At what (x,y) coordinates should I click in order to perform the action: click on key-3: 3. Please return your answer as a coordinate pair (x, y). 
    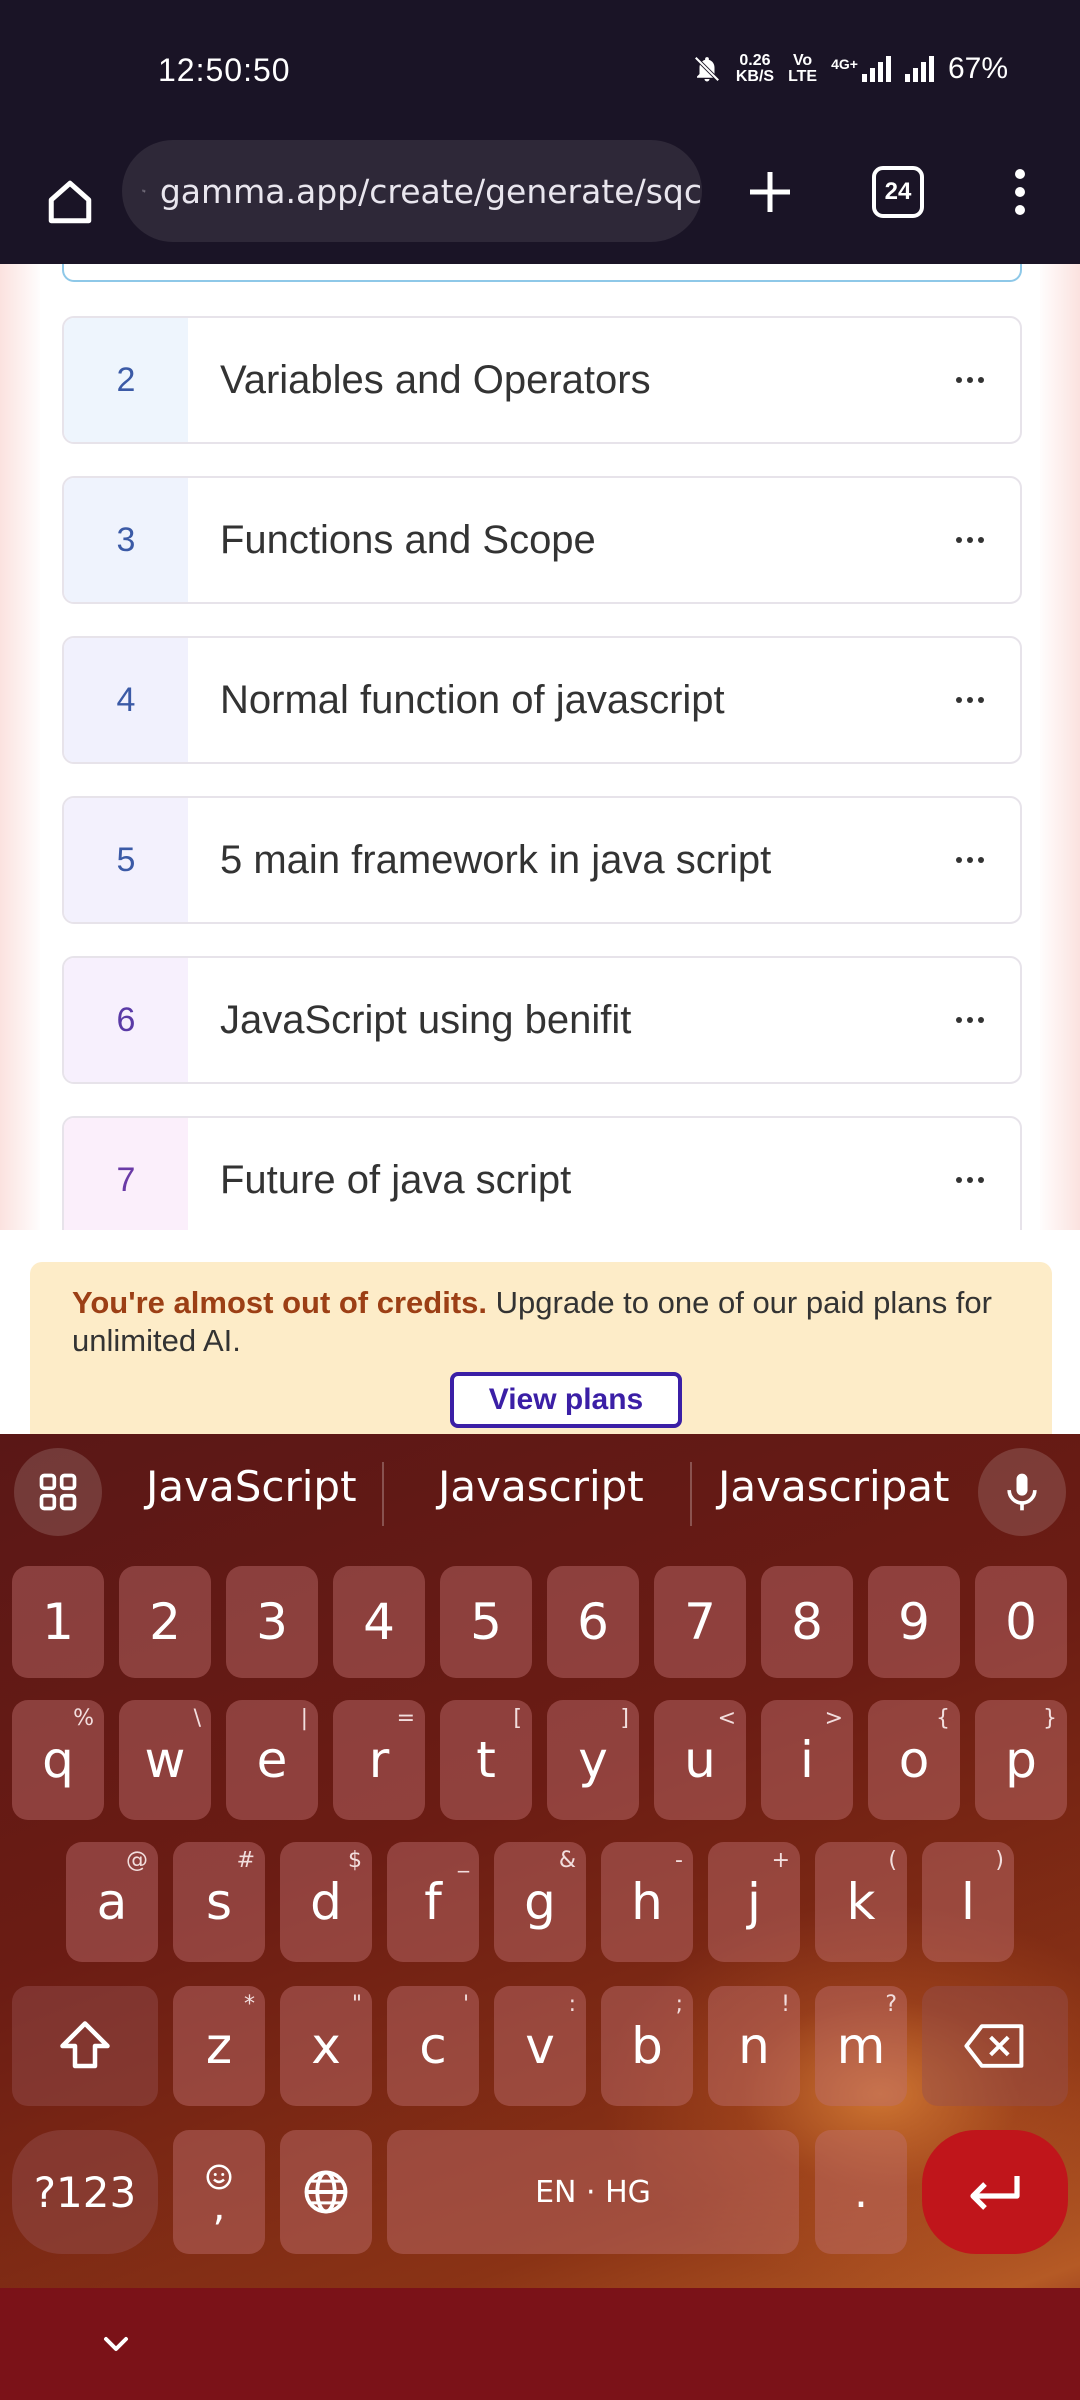
    Looking at the image, I should click on (272, 1622).